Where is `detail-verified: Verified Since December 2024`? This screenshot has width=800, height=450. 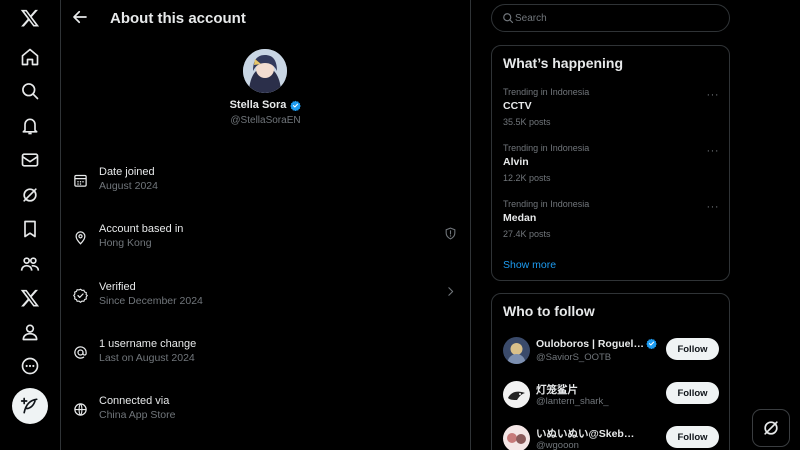
detail-verified: Verified Since December 2024 is located at coordinates (265, 300).